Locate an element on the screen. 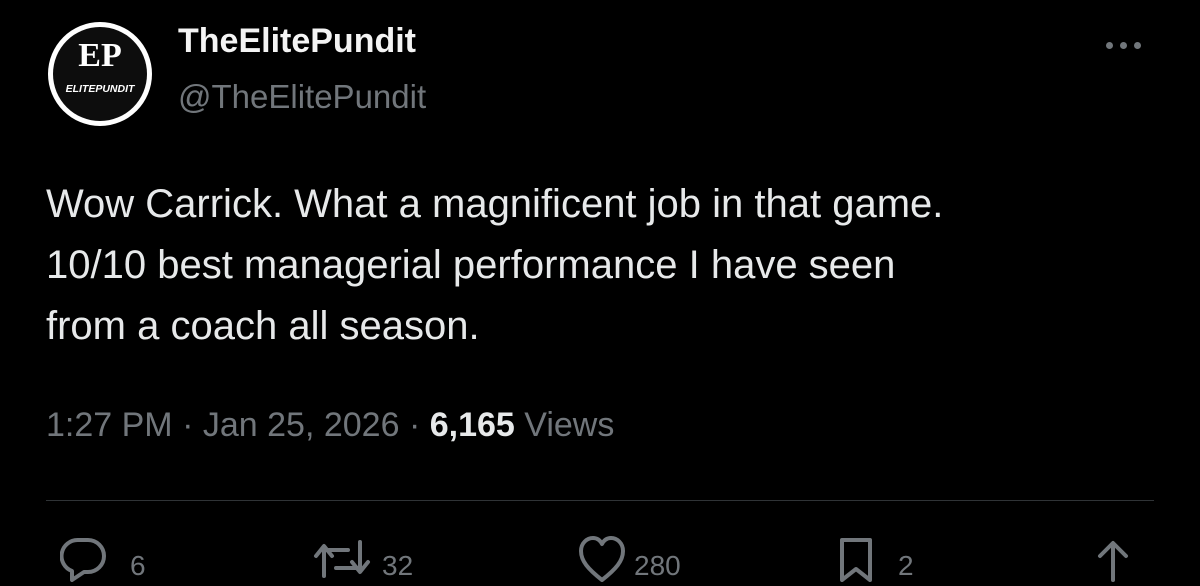 The width and height of the screenshot is (1200, 586). tweet-date: Jan 25, 2026 is located at coordinates (301, 425).